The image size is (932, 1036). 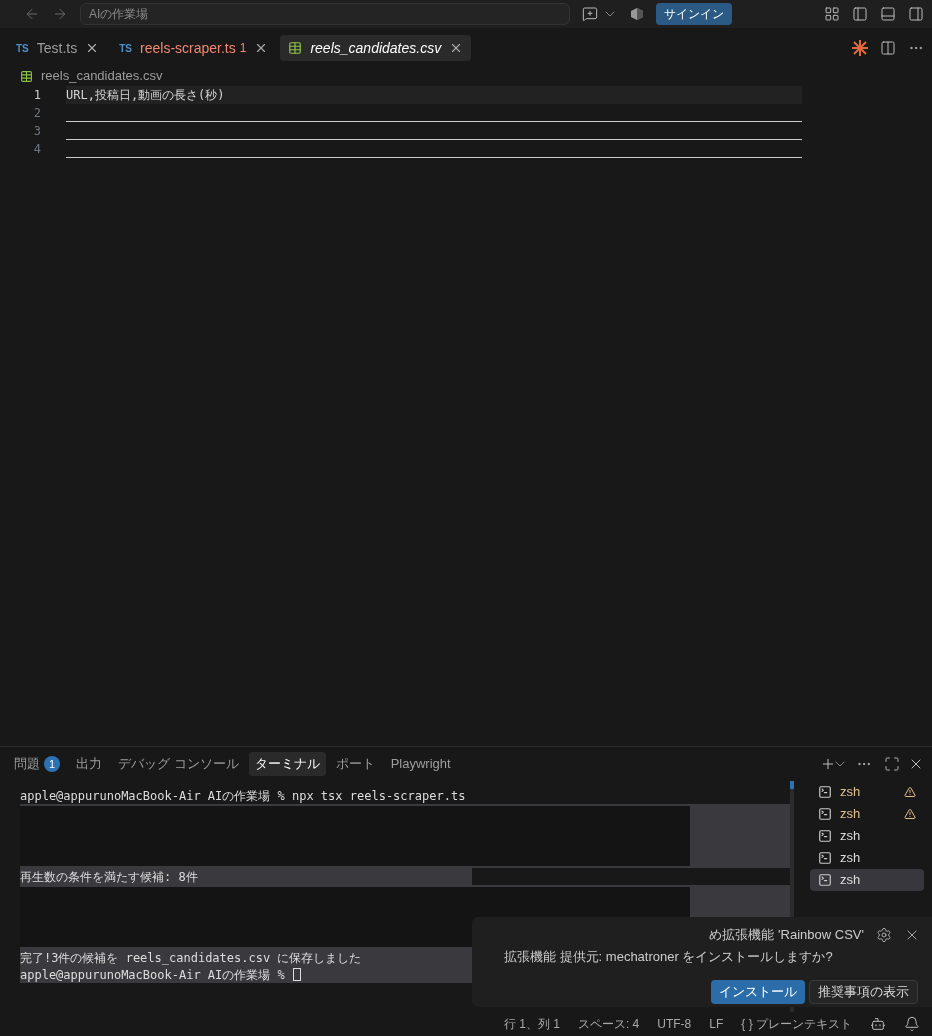 I want to click on terminal-line: 再生数の条件を満たす候補: 8件, so click(x=109, y=877).